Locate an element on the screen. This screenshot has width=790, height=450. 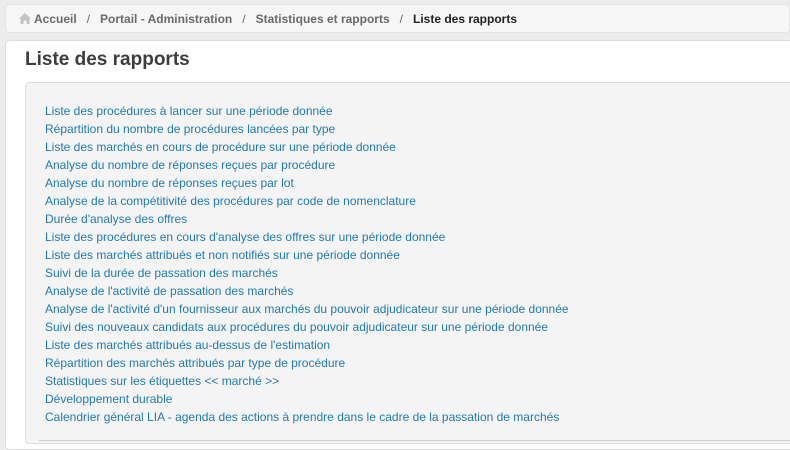
report-link: Développement durable is located at coordinates (108, 399).